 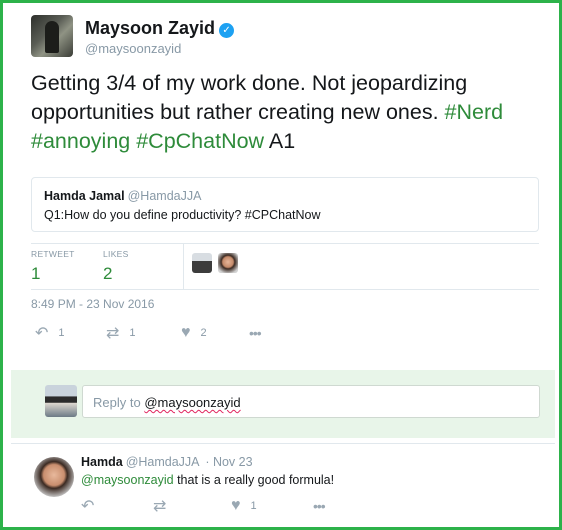 I want to click on retweet-stat-label: RETWEET, so click(x=53, y=254).